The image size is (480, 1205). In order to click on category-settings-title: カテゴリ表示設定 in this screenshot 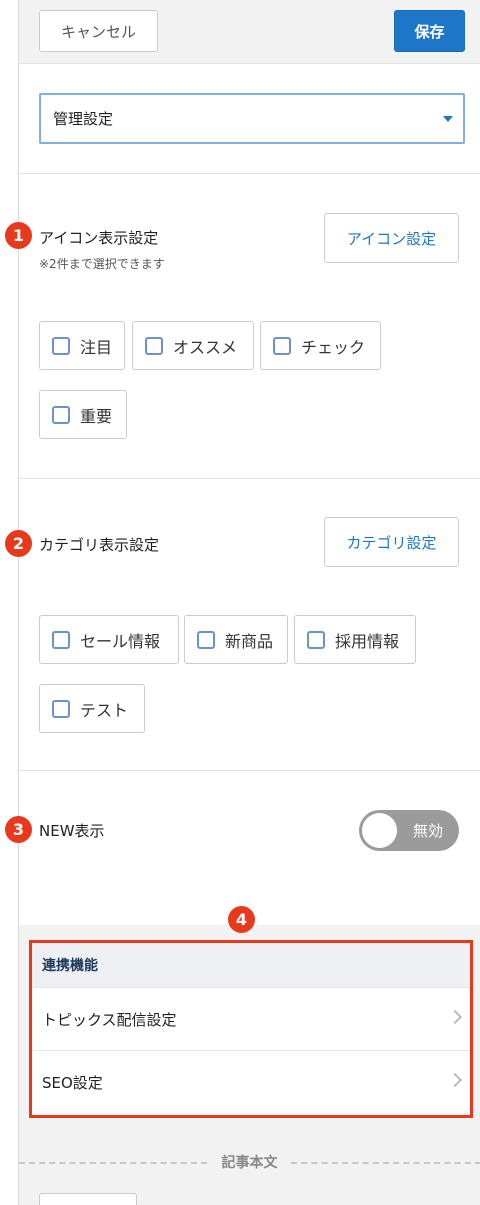, I will do `click(99, 545)`.